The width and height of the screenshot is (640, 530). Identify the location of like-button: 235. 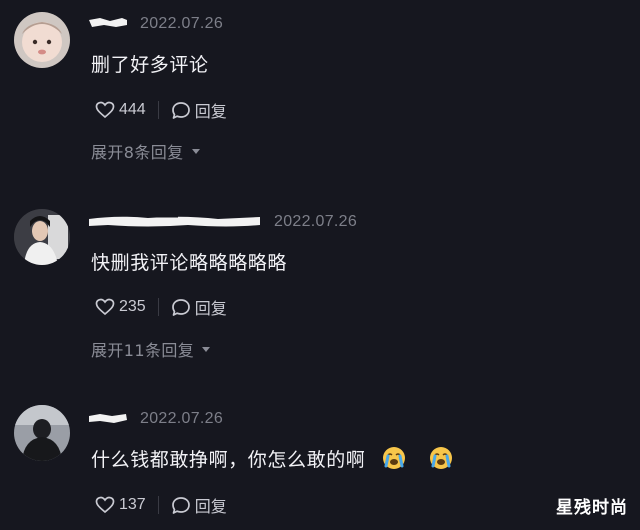
(120, 307).